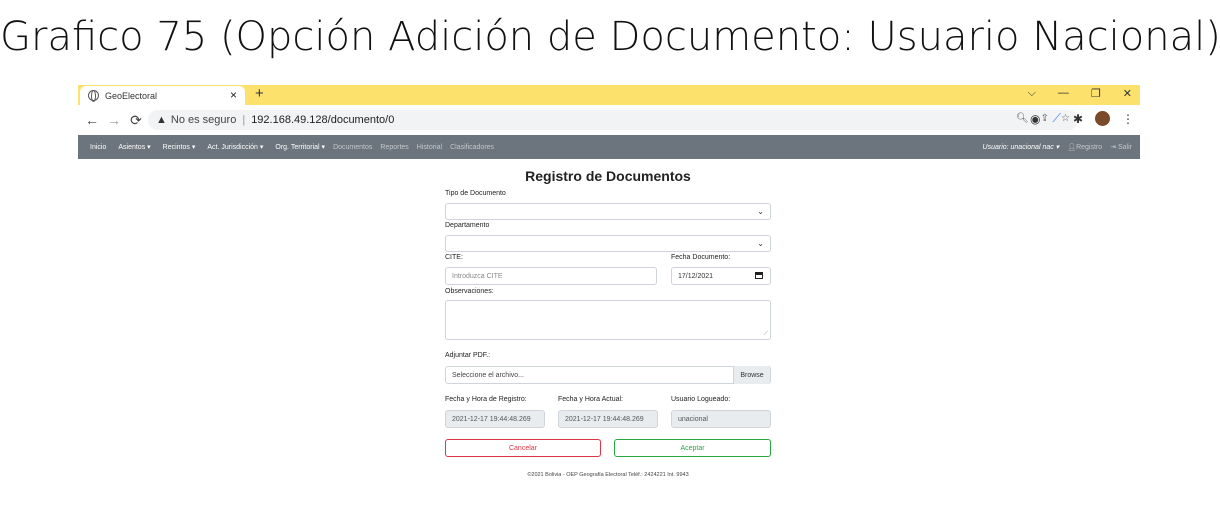 This screenshot has width=1220, height=507. What do you see at coordinates (1022, 118) in the screenshot?
I see `zoom-icon: 🔍︎` at bounding box center [1022, 118].